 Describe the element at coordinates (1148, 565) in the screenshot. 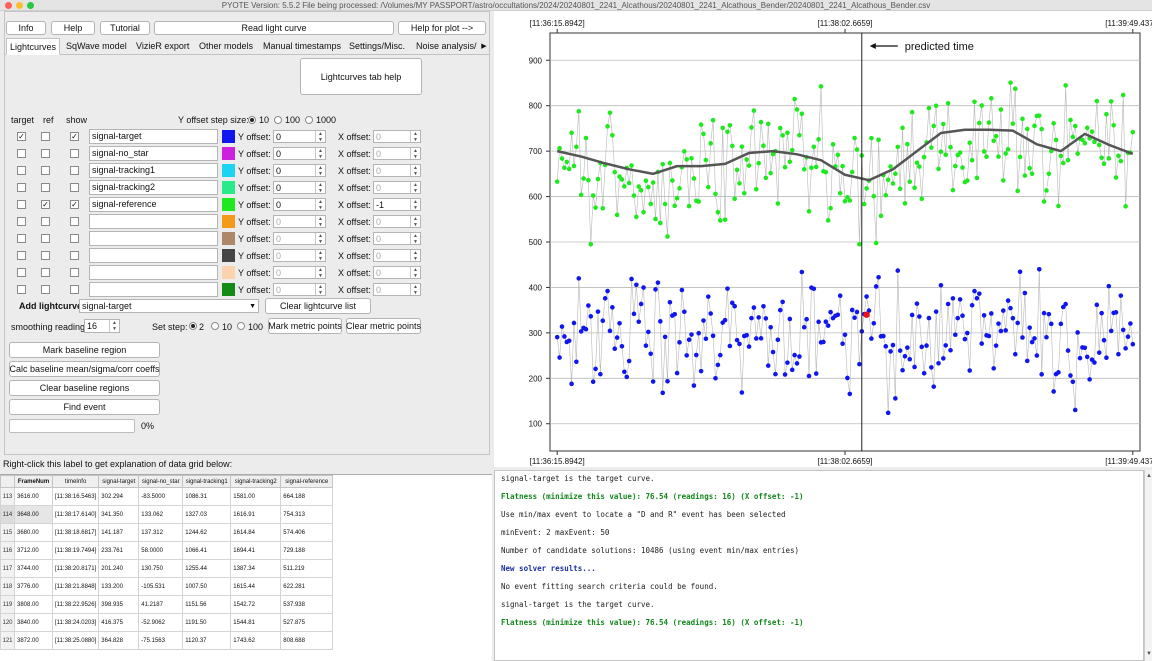

I see `output-scrollbar: ▲ ▼` at that location.